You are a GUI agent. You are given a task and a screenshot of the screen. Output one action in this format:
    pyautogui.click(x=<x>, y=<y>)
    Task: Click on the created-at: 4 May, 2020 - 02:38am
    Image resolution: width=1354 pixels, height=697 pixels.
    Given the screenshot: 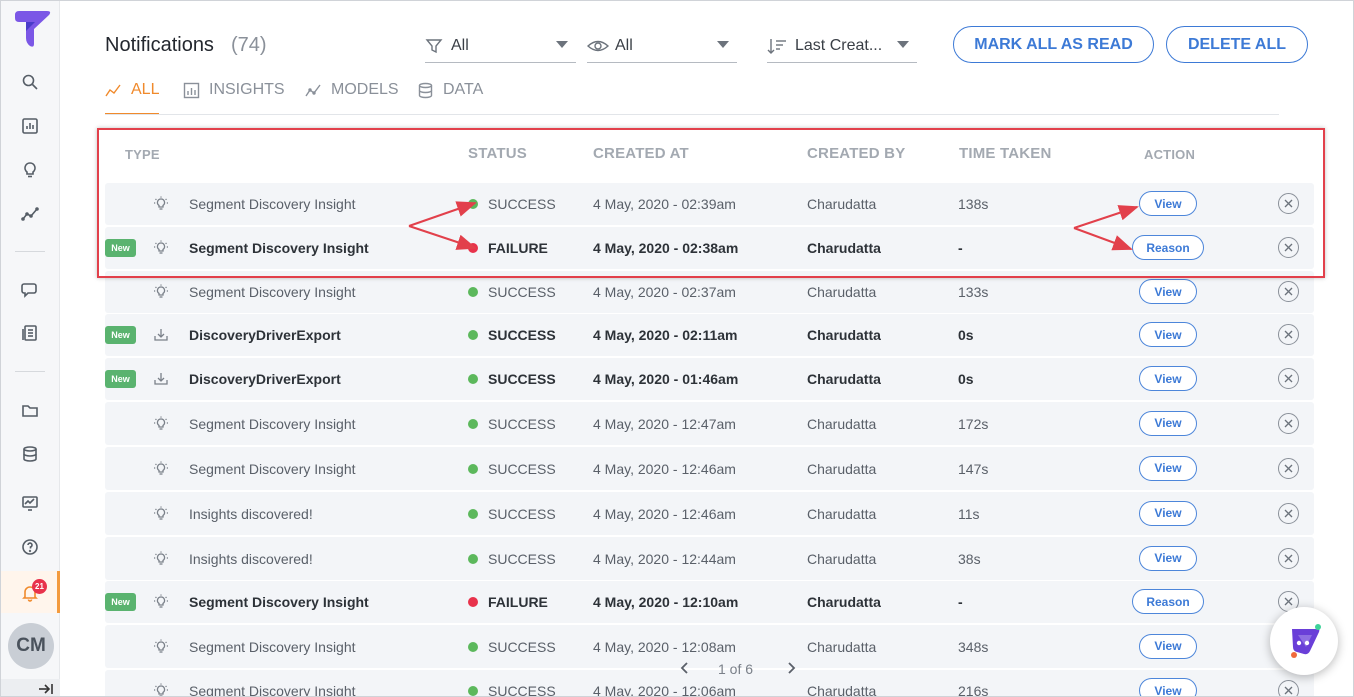 What is the action you would take?
    pyautogui.click(x=666, y=248)
    